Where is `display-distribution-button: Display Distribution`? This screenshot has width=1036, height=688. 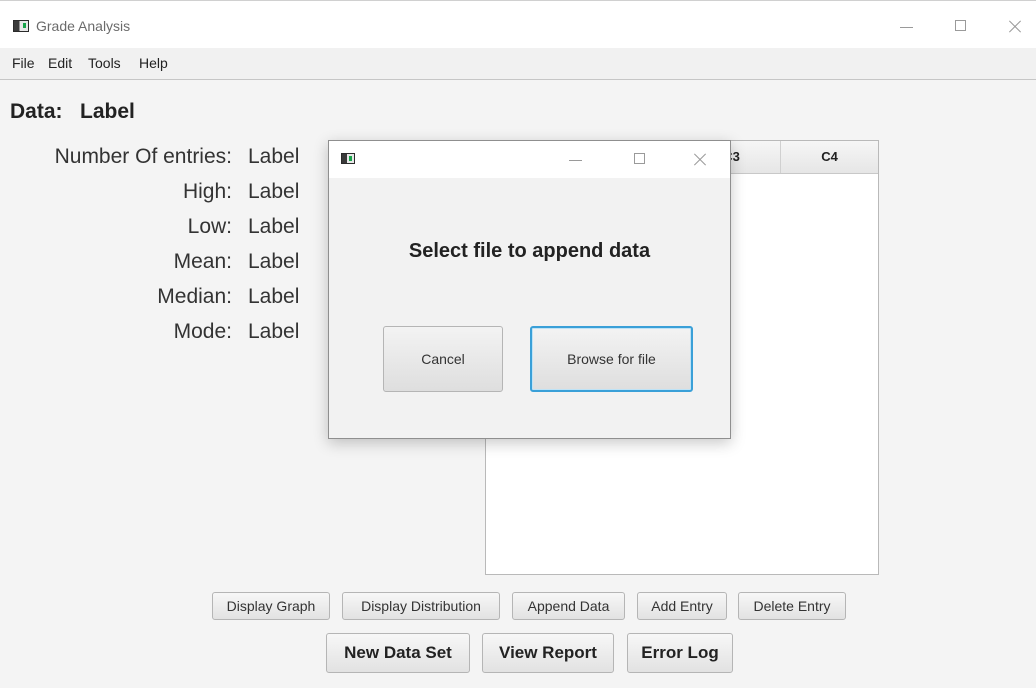
display-distribution-button: Display Distribution is located at coordinates (421, 606).